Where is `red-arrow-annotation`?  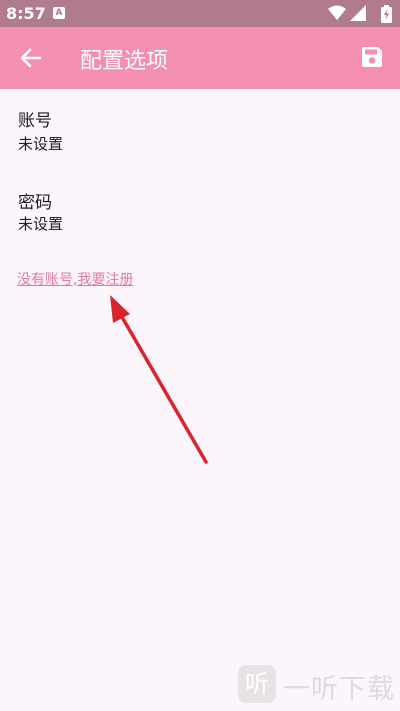
red-arrow-annotation is located at coordinates (159, 379).